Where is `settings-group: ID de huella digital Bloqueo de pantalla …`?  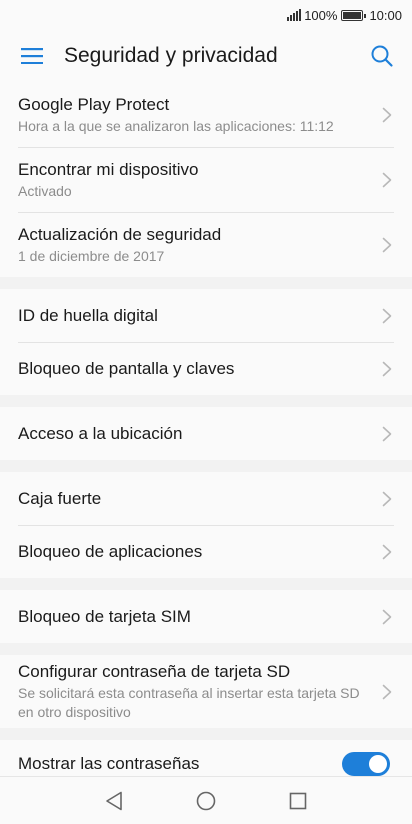
settings-group: ID de huella digital Bloqueo de pantalla … is located at coordinates (206, 342).